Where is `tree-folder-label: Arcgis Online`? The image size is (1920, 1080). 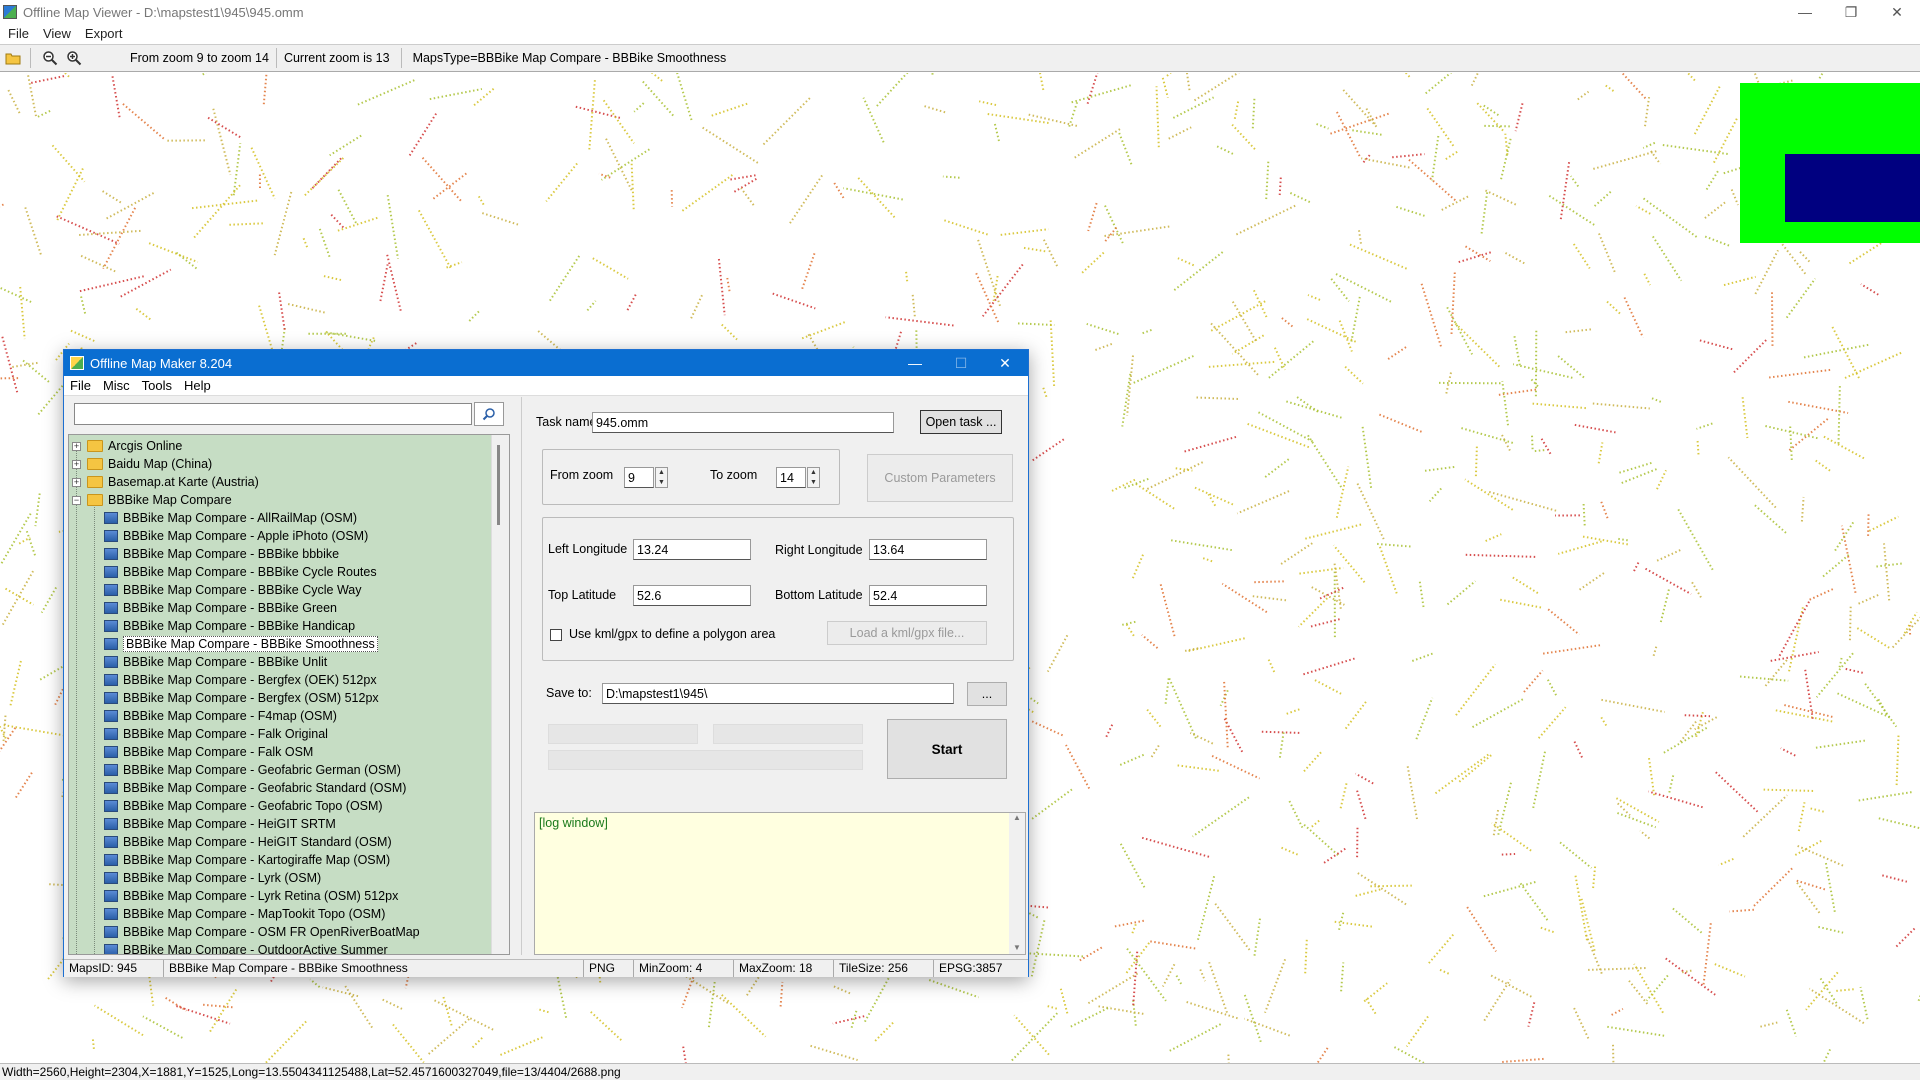
tree-folder-label: Arcgis Online is located at coordinates (145, 446).